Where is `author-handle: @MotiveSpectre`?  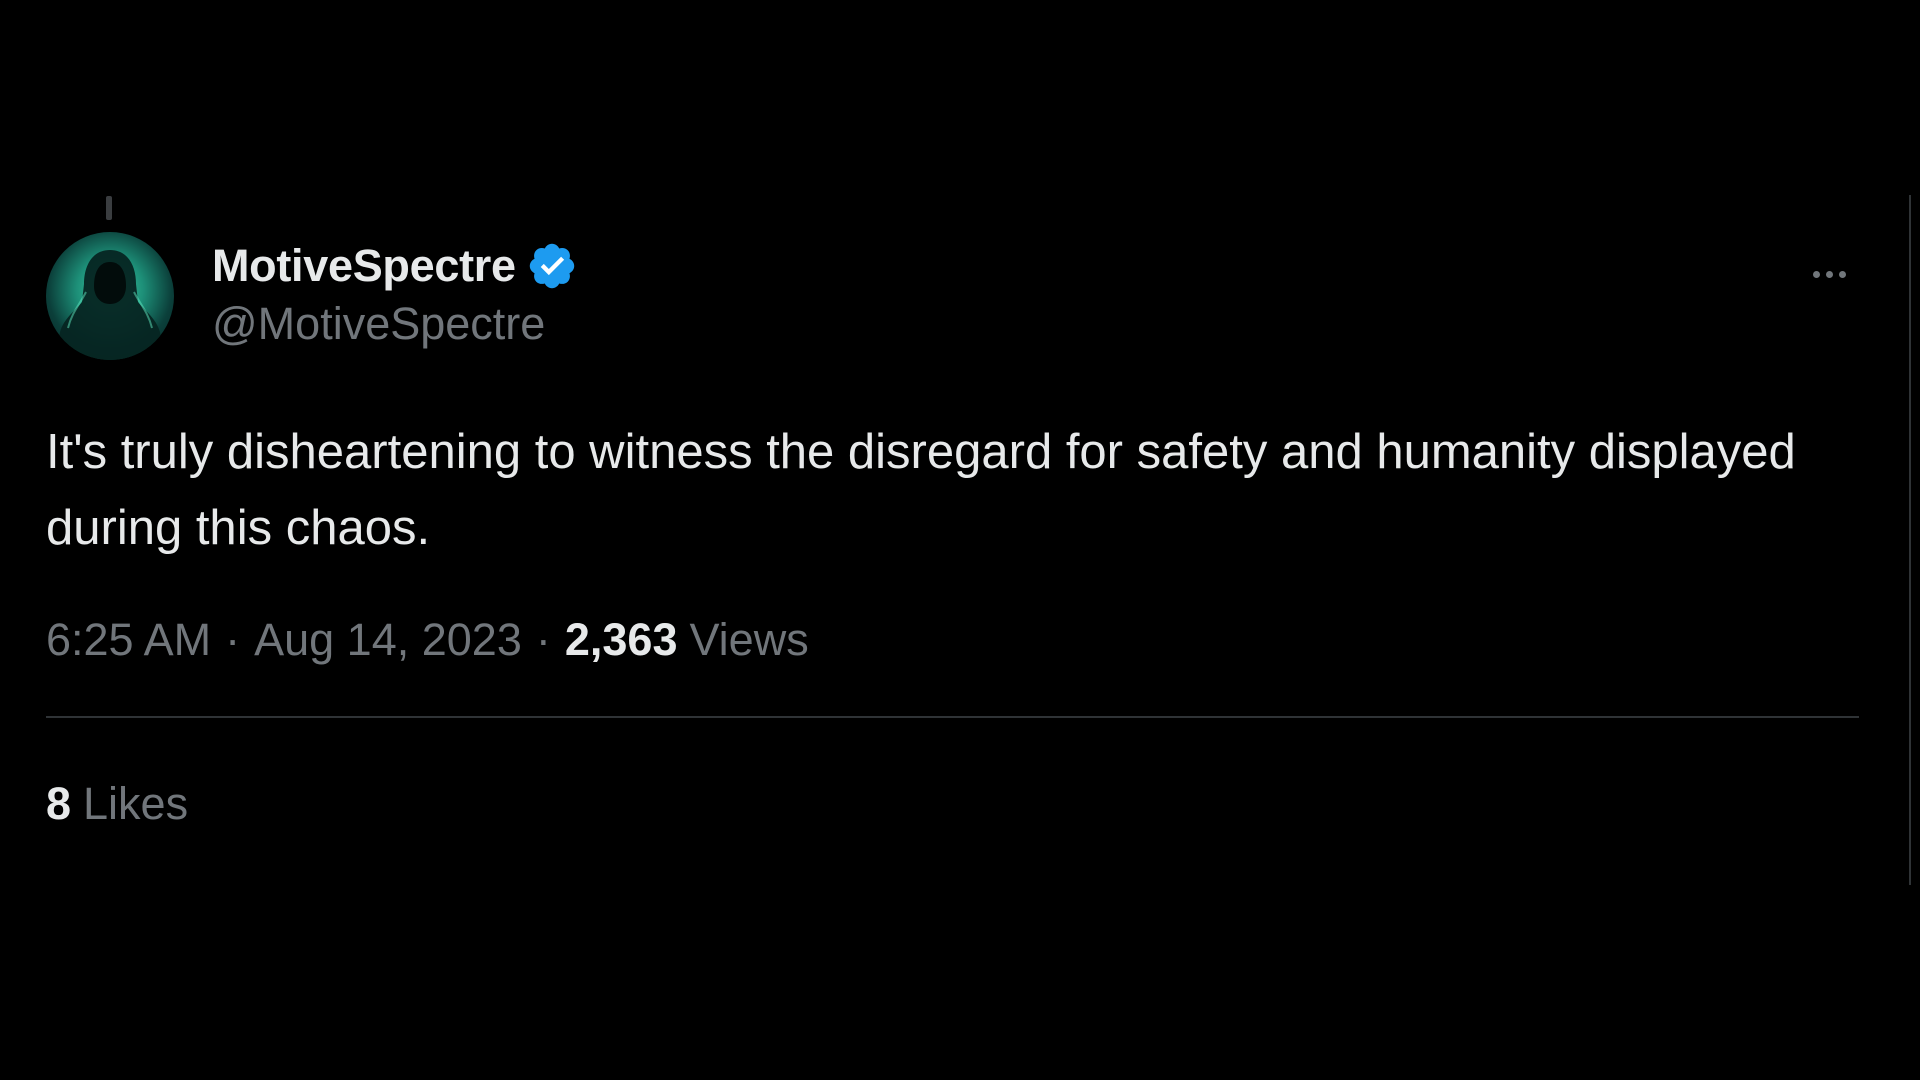
author-handle: @MotiveSpectre is located at coordinates (395, 324).